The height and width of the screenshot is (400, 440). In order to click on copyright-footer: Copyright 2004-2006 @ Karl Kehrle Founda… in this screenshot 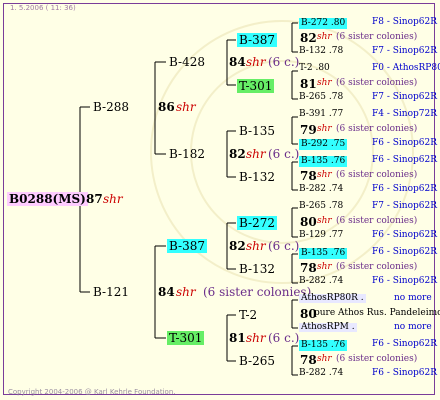, I will do `click(92, 392)`.